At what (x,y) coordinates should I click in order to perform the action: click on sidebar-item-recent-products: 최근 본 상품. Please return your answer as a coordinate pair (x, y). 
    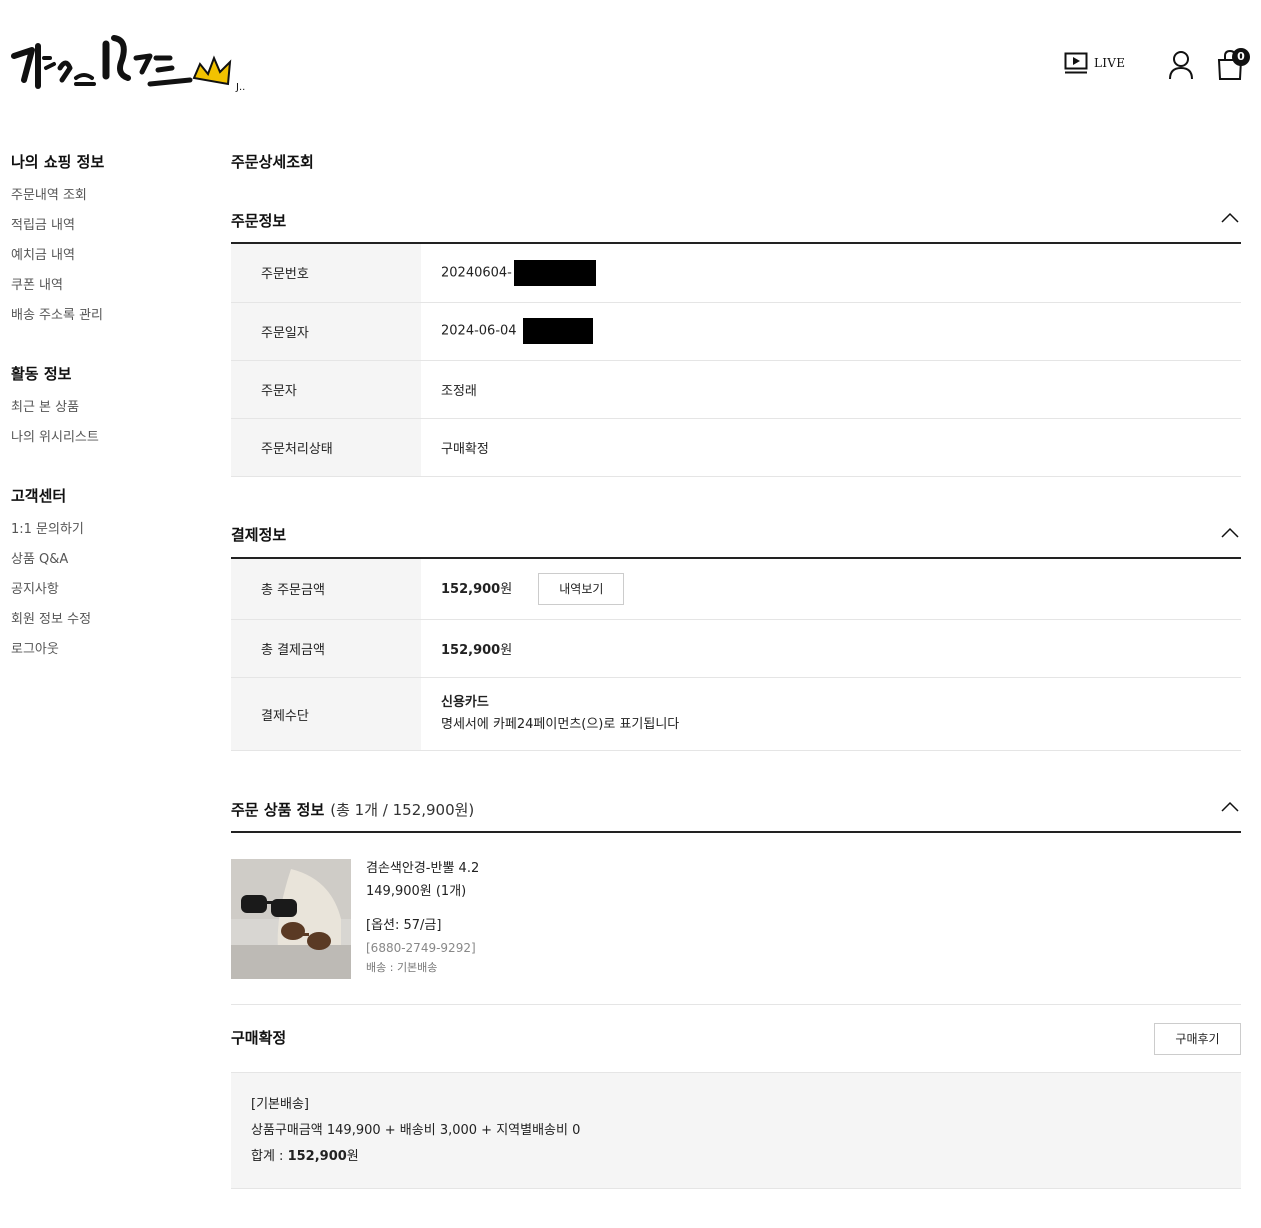
    Looking at the image, I should click on (106, 413).